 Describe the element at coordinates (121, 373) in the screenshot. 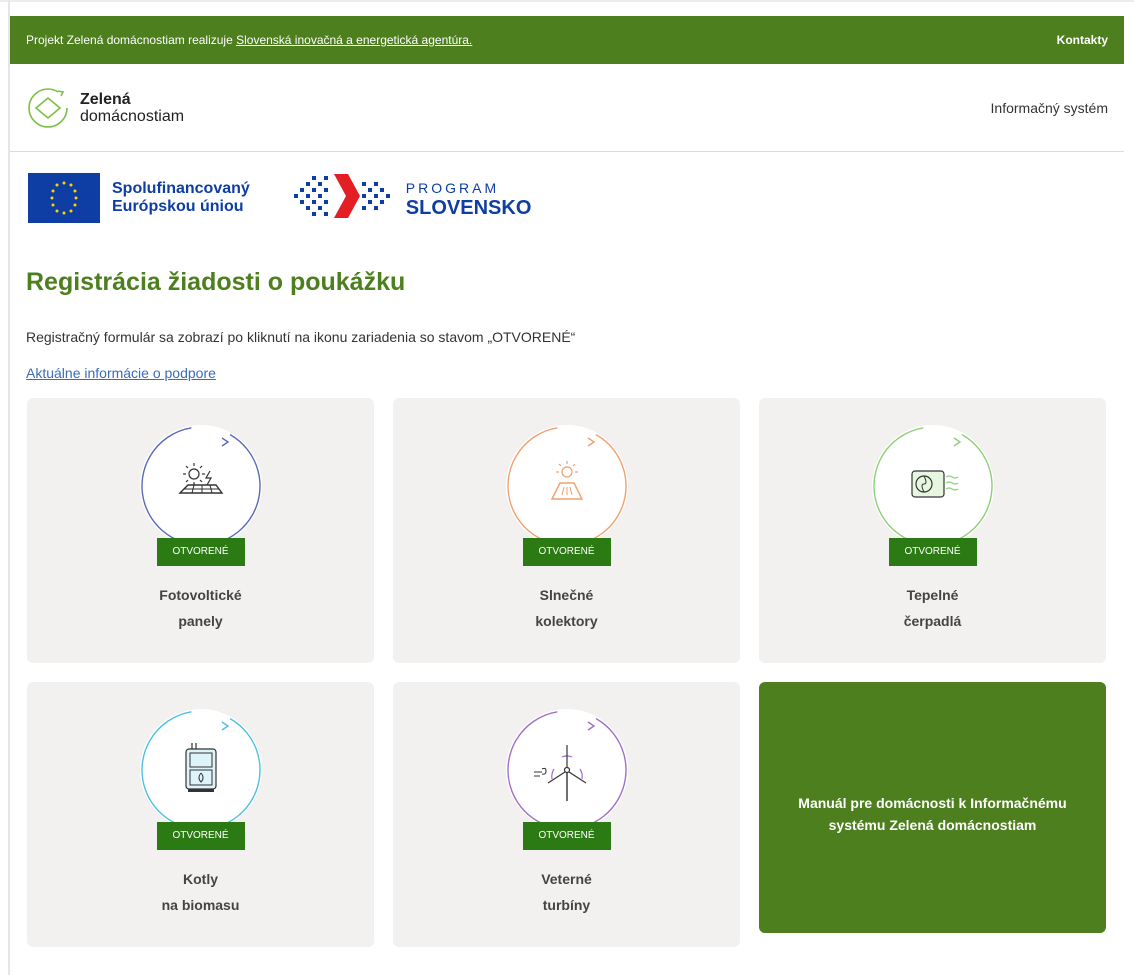

I see `support-news-link: Aktuálne informácie o podpore` at that location.